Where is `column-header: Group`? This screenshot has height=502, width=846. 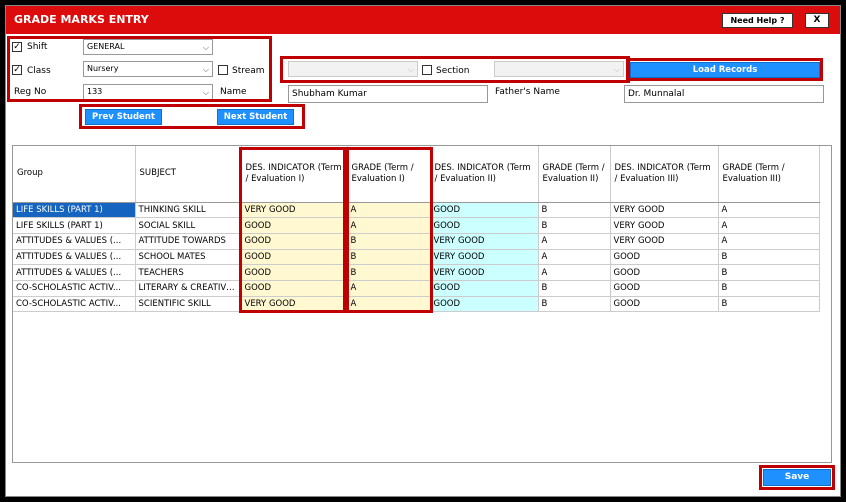
column-header: Group is located at coordinates (74, 174).